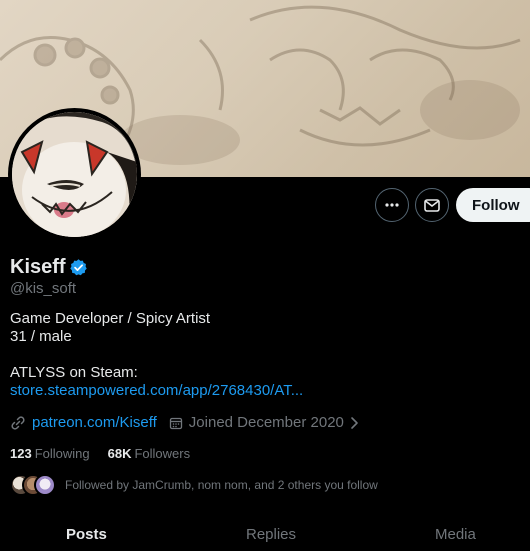 This screenshot has height=551, width=530. Describe the element at coordinates (43, 288) in the screenshot. I see `handle: @kis_soft` at that location.